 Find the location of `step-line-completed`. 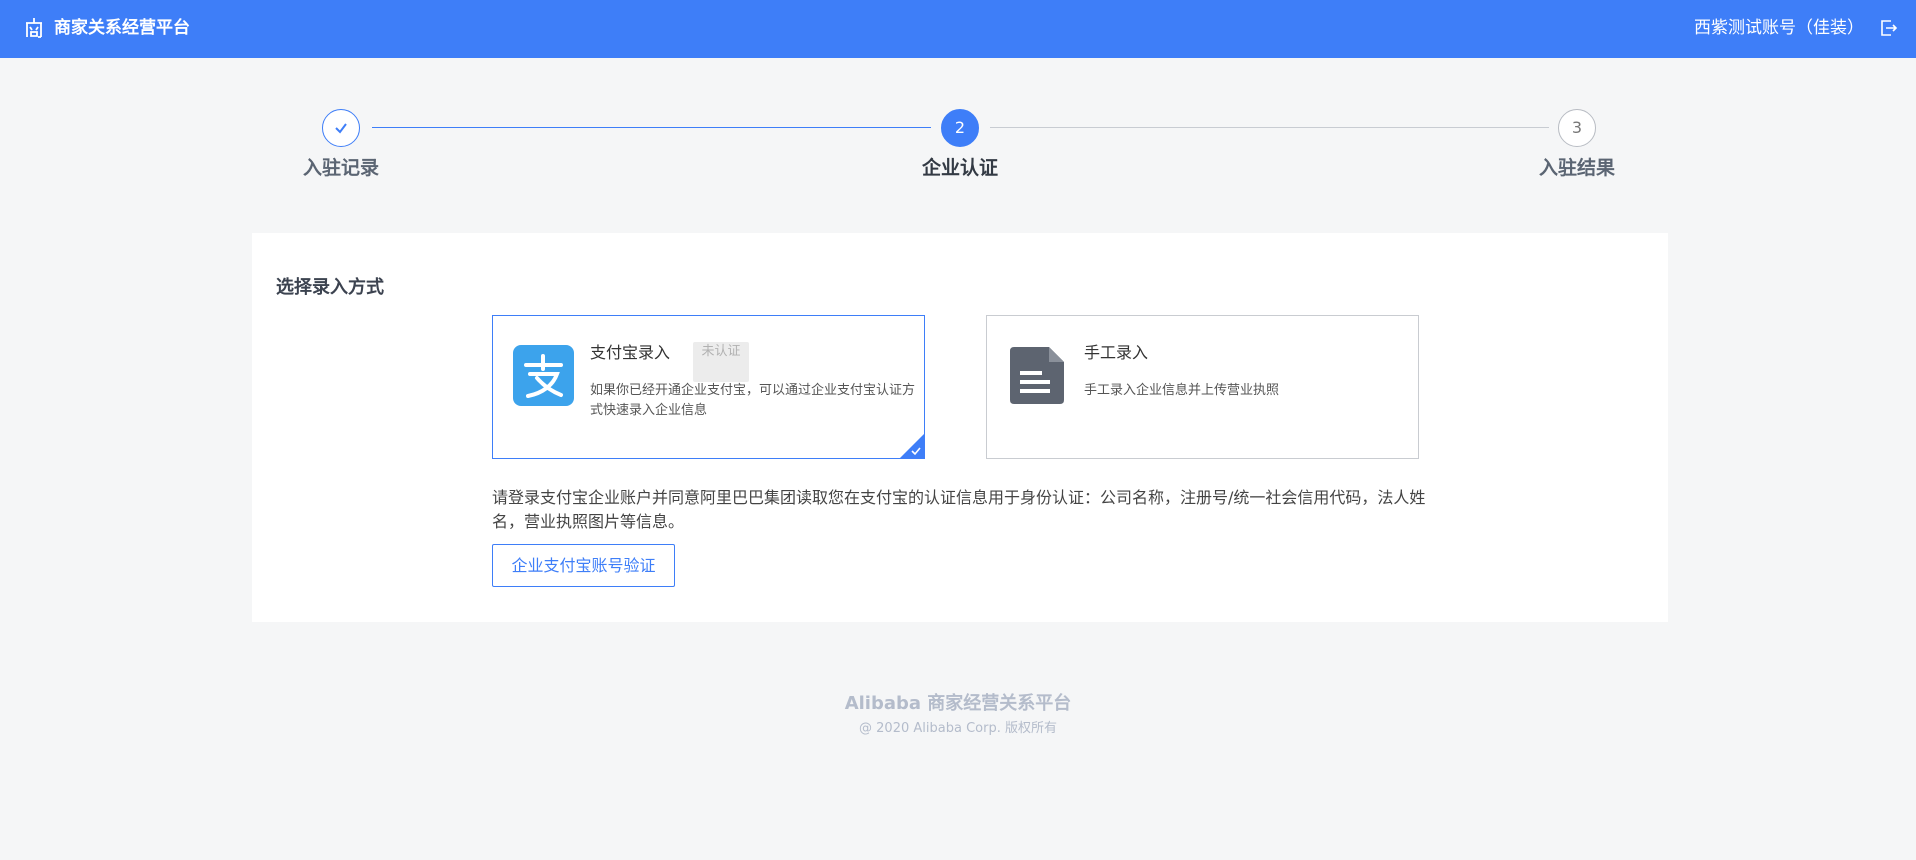

step-line-completed is located at coordinates (651, 127).